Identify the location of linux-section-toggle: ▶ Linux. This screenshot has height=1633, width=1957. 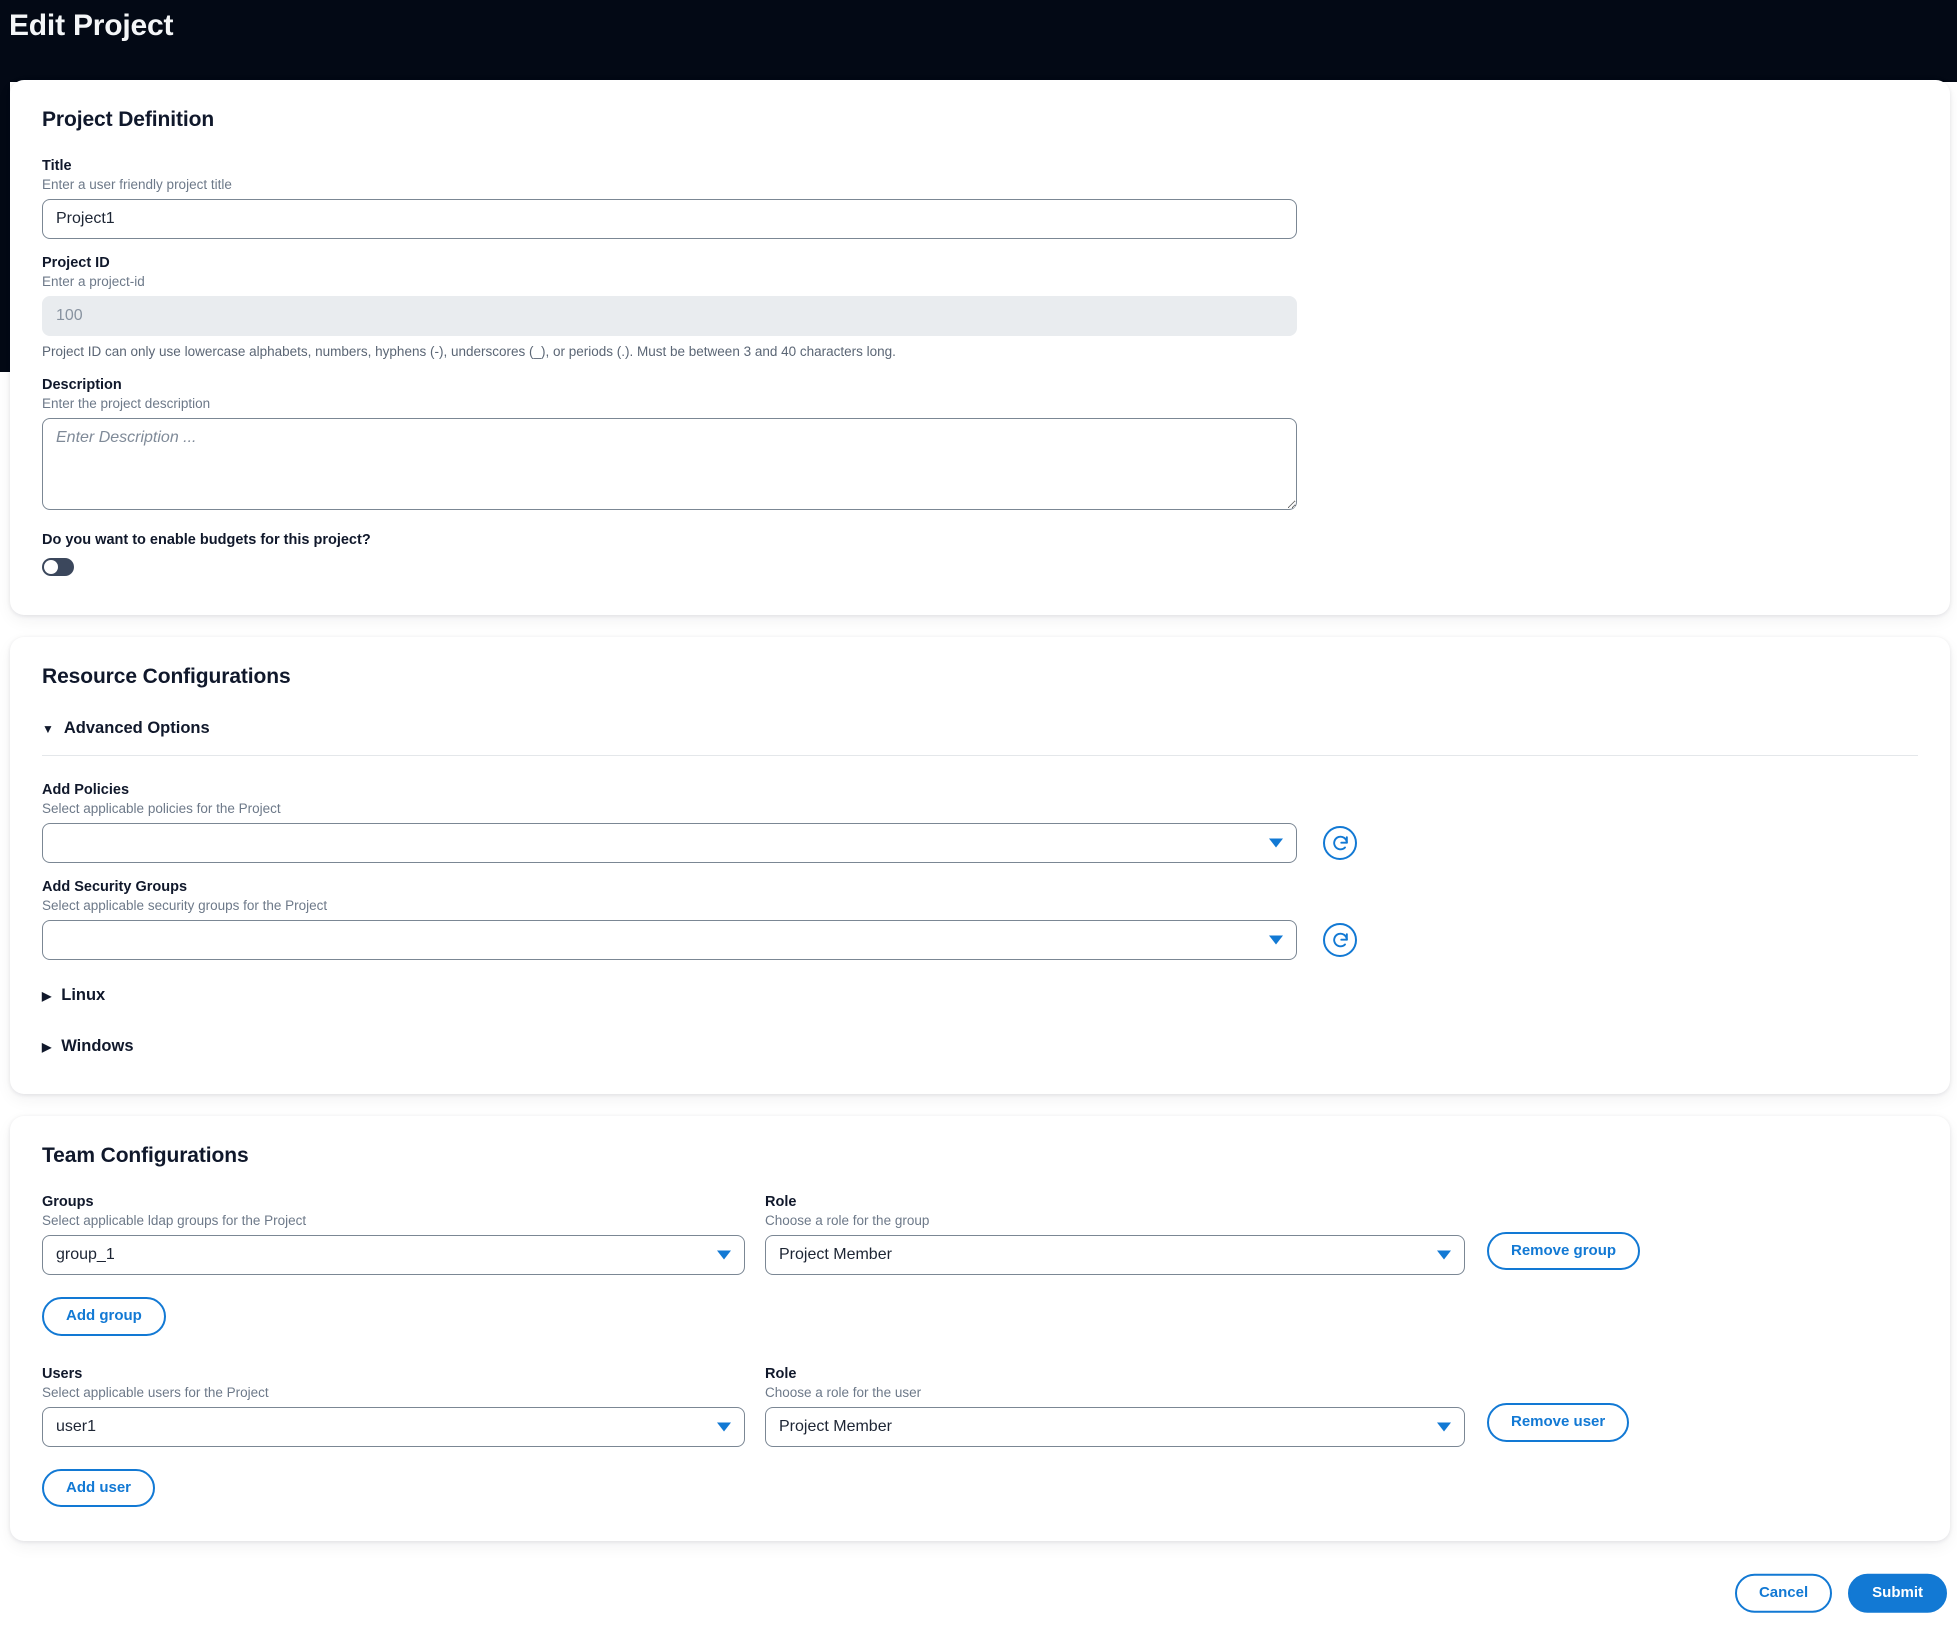
(980, 995).